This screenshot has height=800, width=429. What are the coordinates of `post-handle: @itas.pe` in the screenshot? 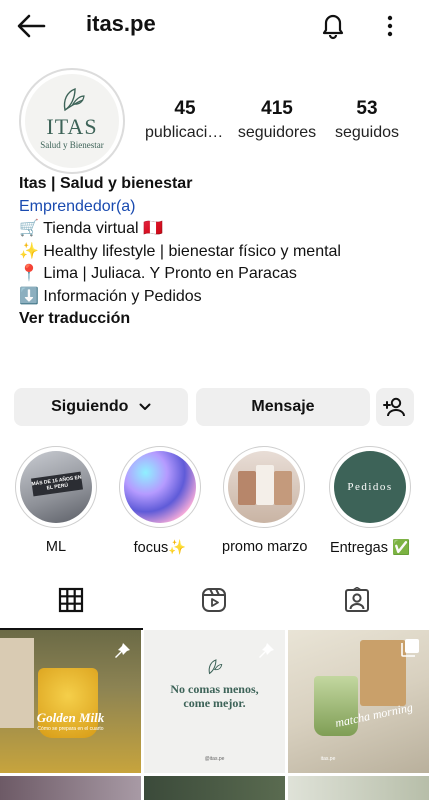 It's located at (214, 759).